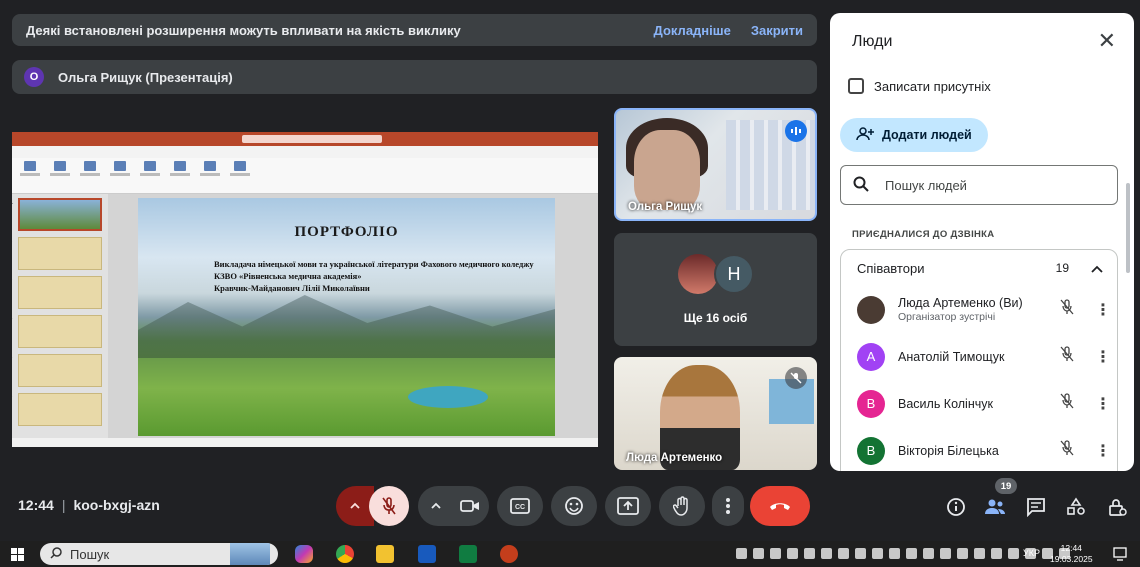 The width and height of the screenshot is (1140, 567). I want to click on participant-row: В Вікторія Білецька ⋮, so click(979, 449).